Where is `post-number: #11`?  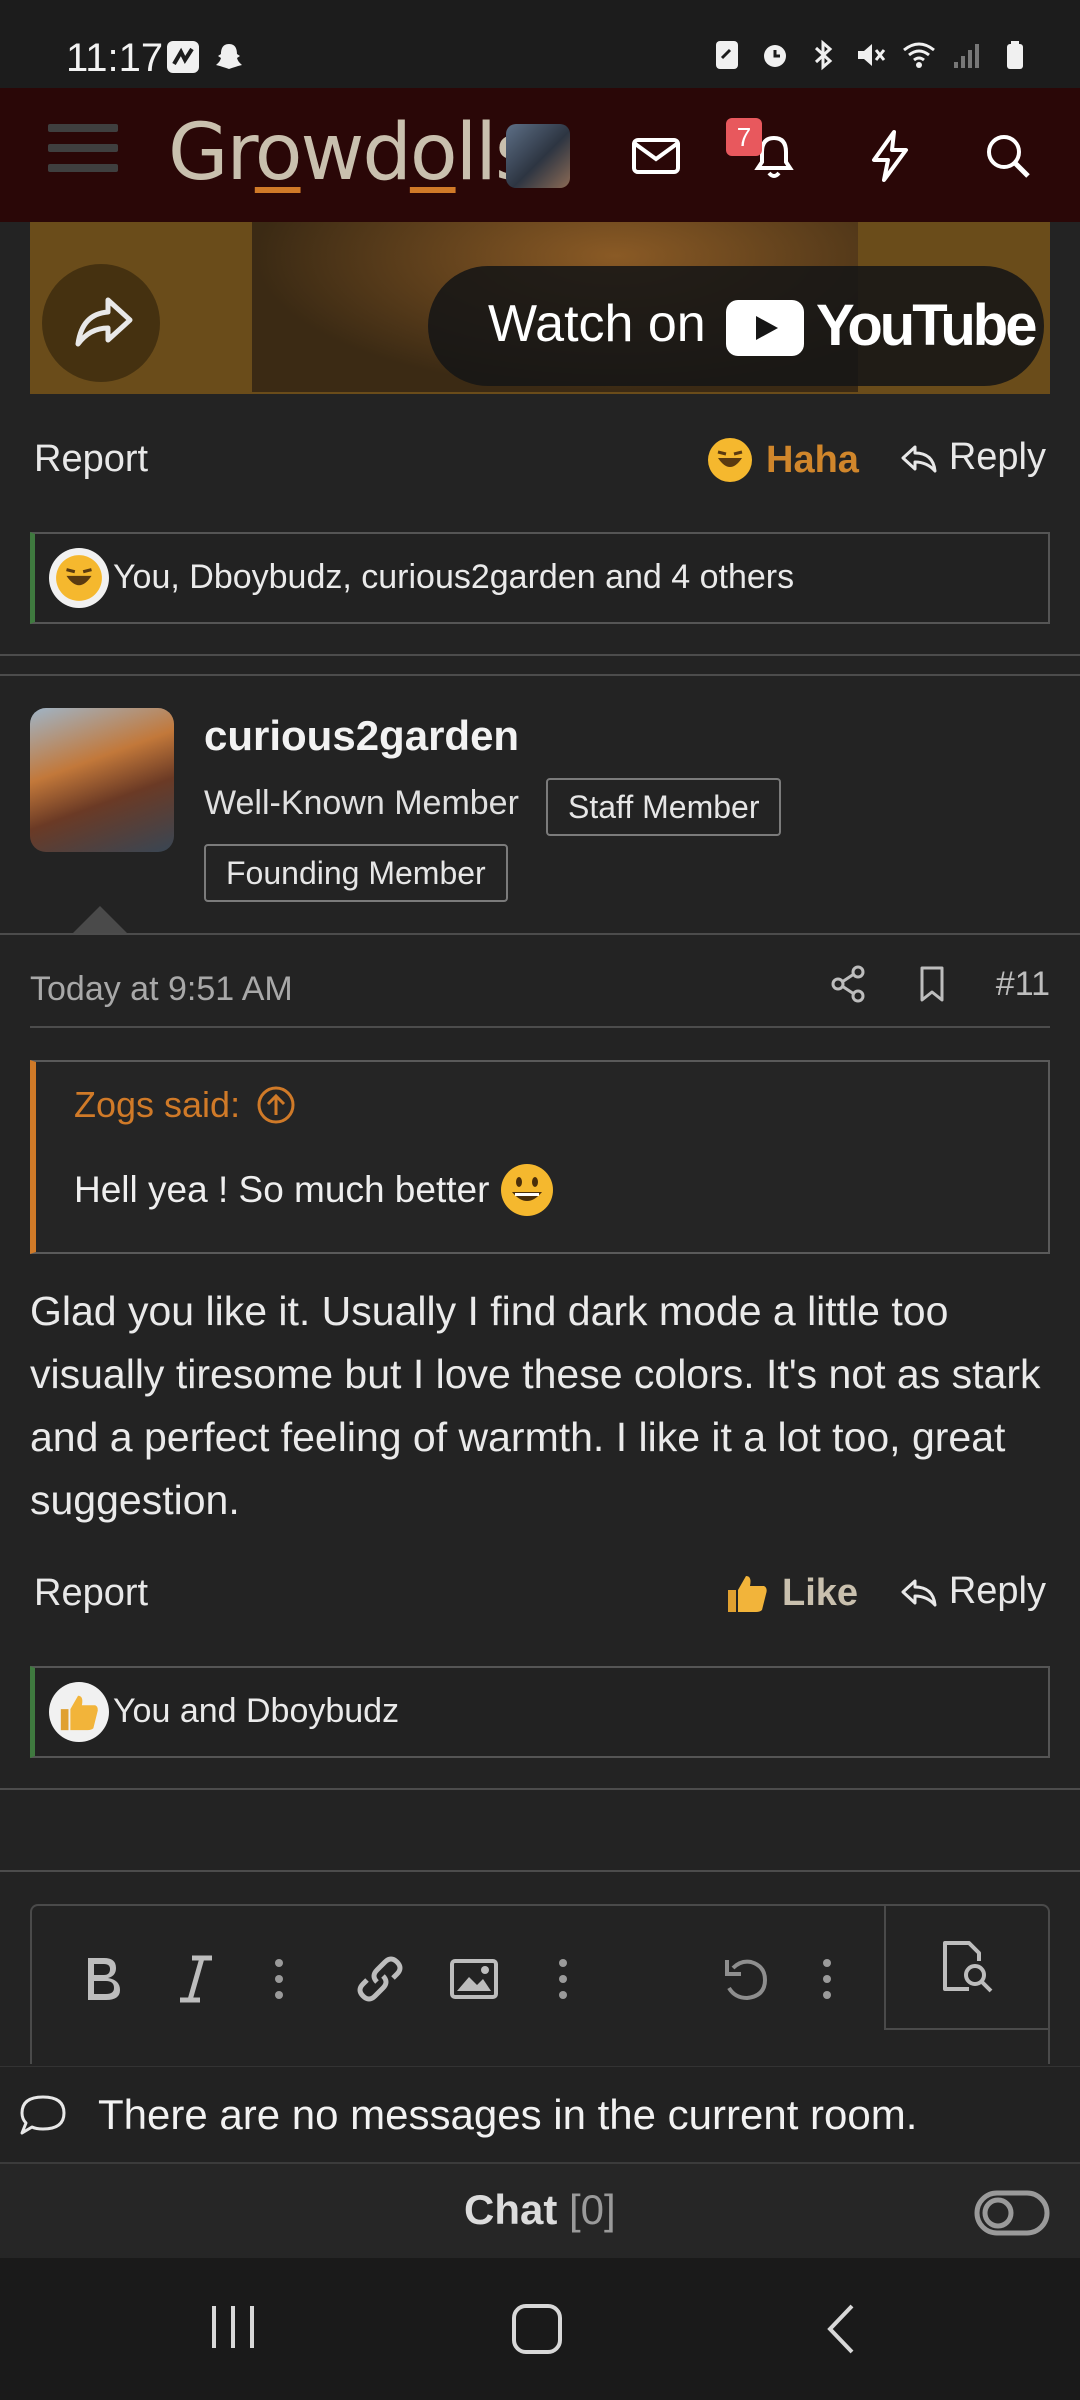
post-number: #11 is located at coordinates (1023, 984).